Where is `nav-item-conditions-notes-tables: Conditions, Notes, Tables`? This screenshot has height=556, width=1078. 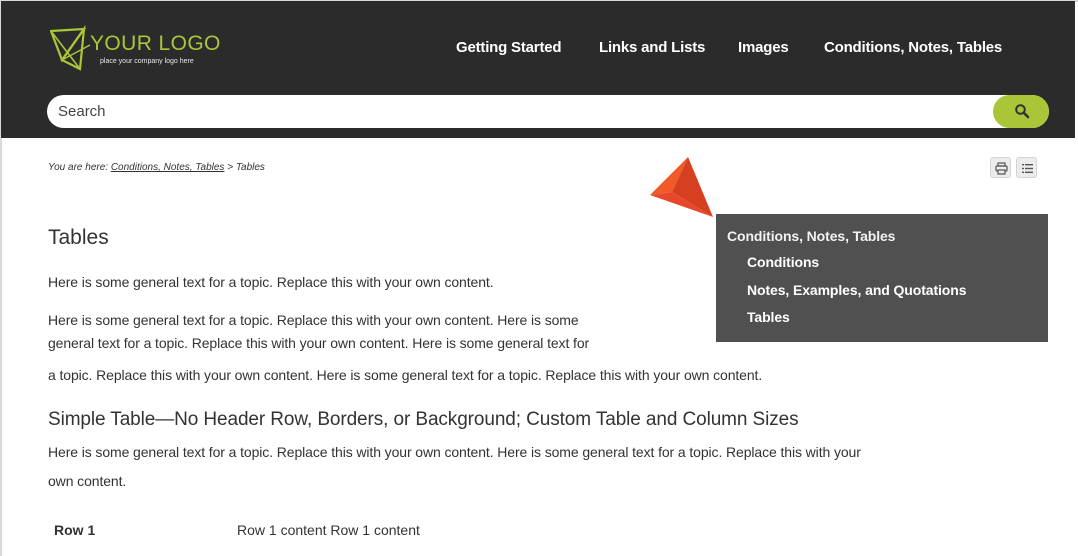 nav-item-conditions-notes-tables: Conditions, Notes, Tables is located at coordinates (913, 47).